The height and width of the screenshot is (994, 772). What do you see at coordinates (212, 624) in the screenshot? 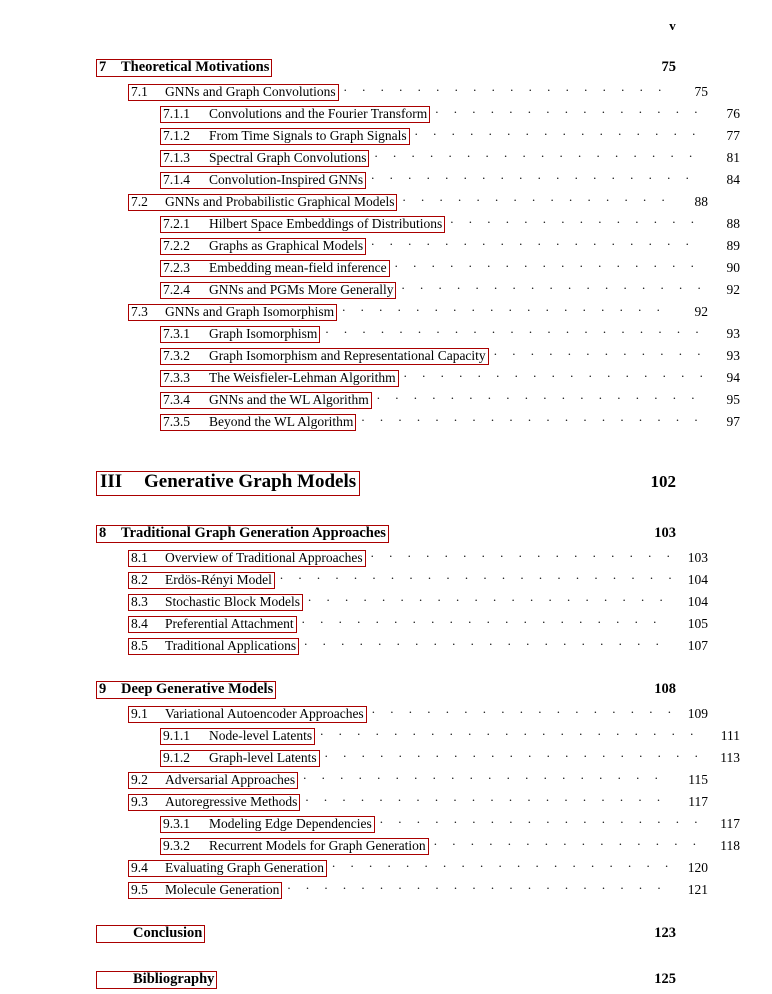
I see `toc-section-link: 8.4 Preferential Attachment` at bounding box center [212, 624].